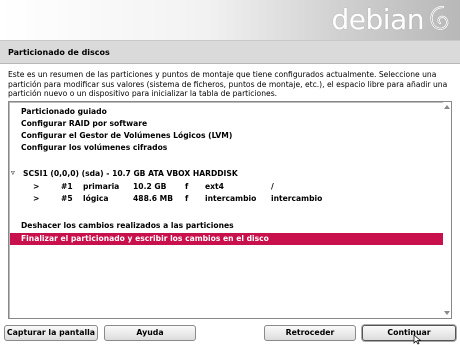 This screenshot has width=460, height=345. Describe the element at coordinates (214, 186) in the screenshot. I see `partition-fs: ext4` at that location.